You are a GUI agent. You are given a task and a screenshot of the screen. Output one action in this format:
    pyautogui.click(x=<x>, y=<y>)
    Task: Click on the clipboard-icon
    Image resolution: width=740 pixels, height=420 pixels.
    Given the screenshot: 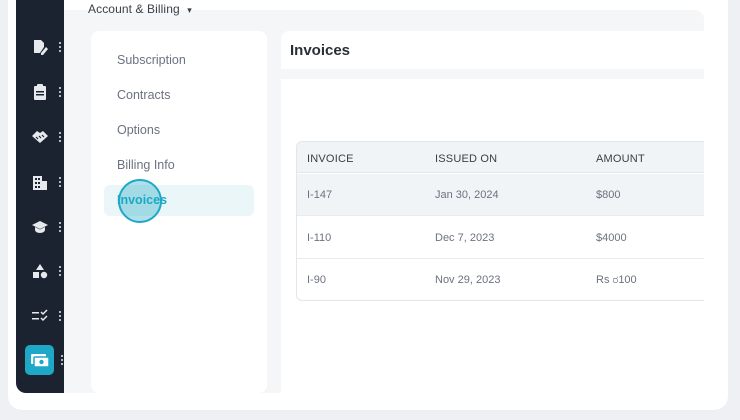 What is the action you would take?
    pyautogui.click(x=40, y=92)
    